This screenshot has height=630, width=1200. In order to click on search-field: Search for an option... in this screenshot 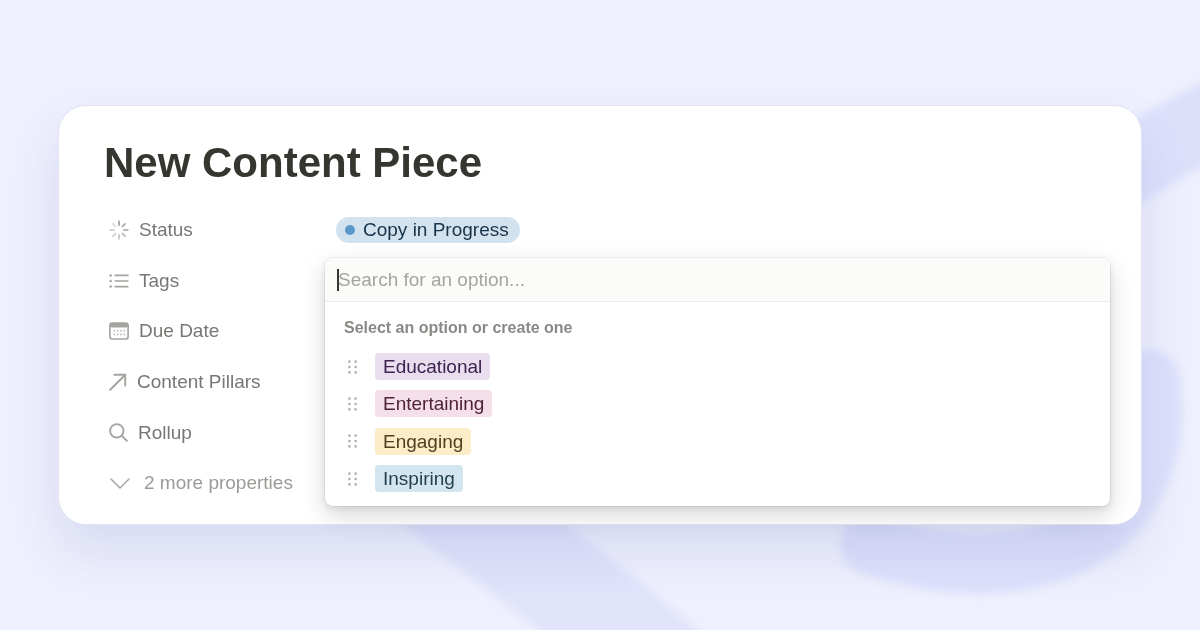, I will do `click(717, 280)`.